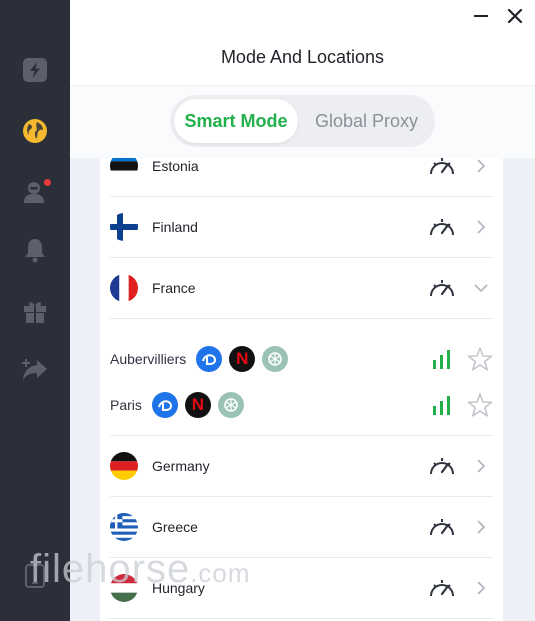  I want to click on country-row-estonia: Estonia, so click(301, 177).